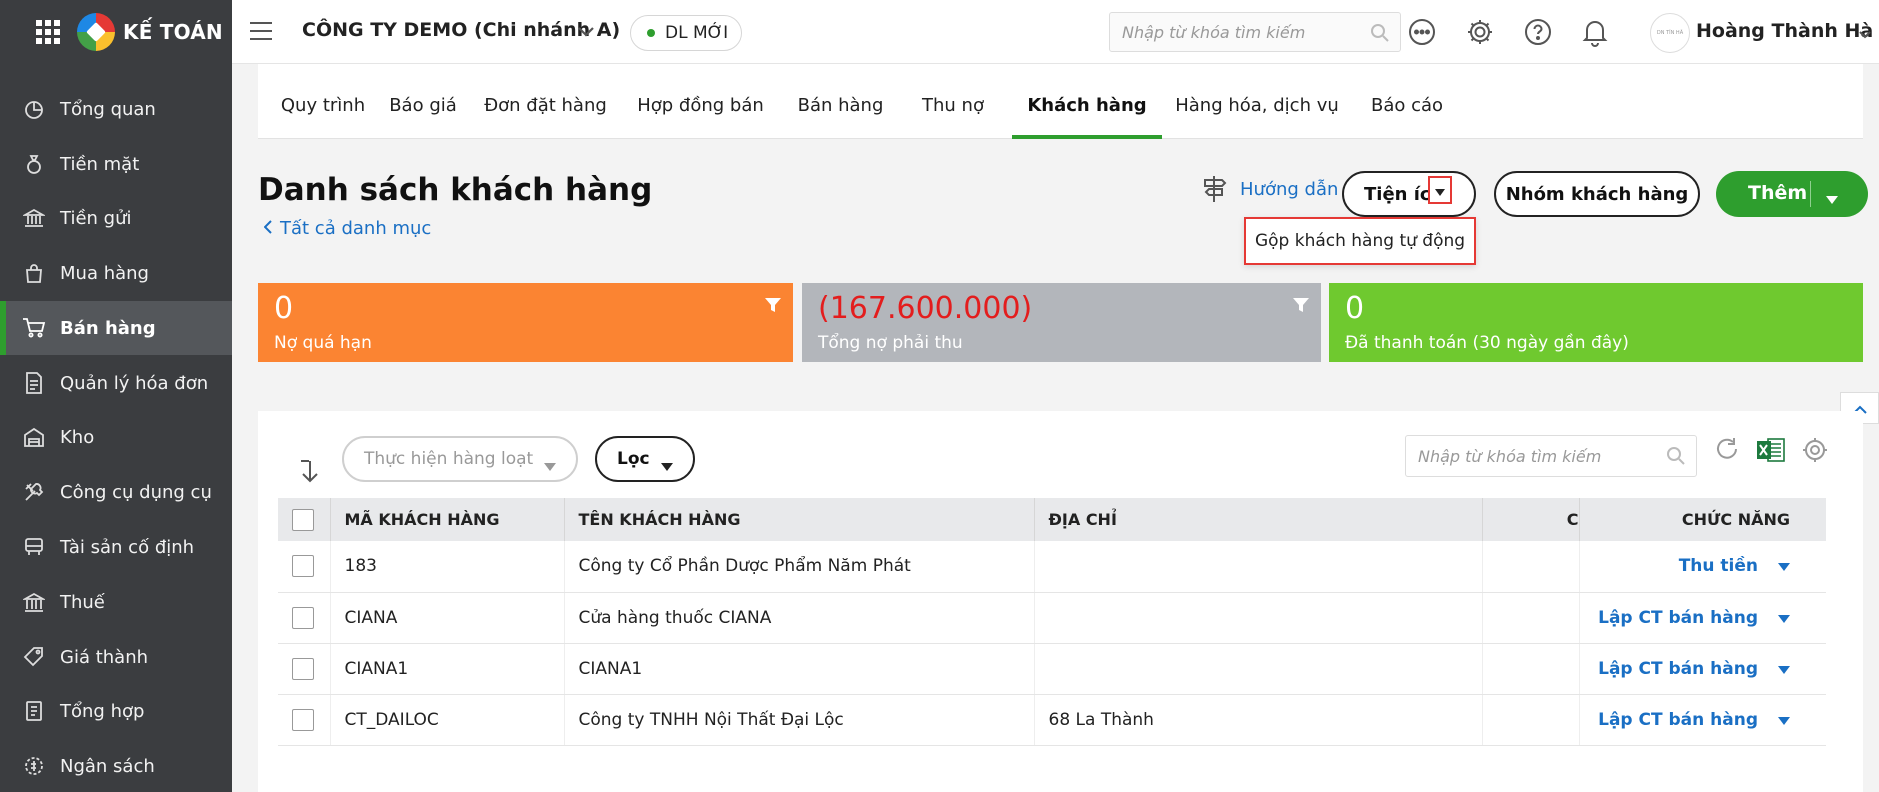 The image size is (1879, 792). I want to click on sidebar-item-label: Tiền gửi, so click(96, 218).